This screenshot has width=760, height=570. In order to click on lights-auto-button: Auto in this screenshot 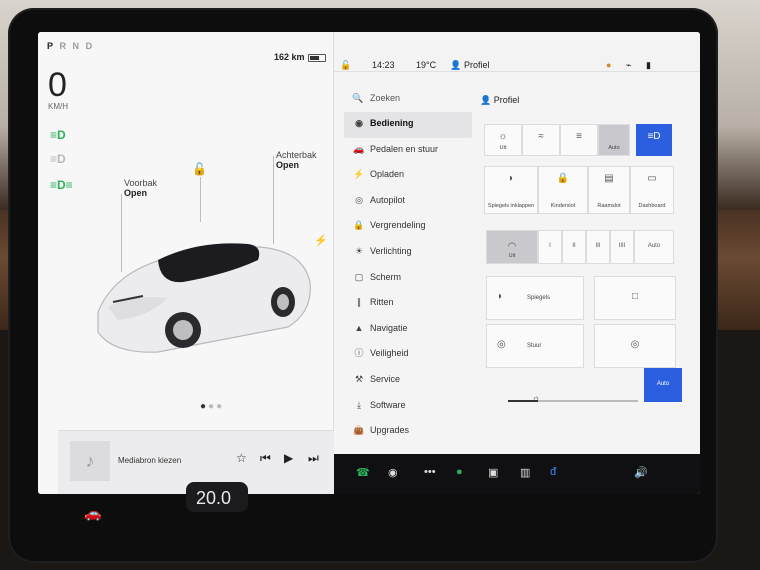, I will do `click(614, 140)`.